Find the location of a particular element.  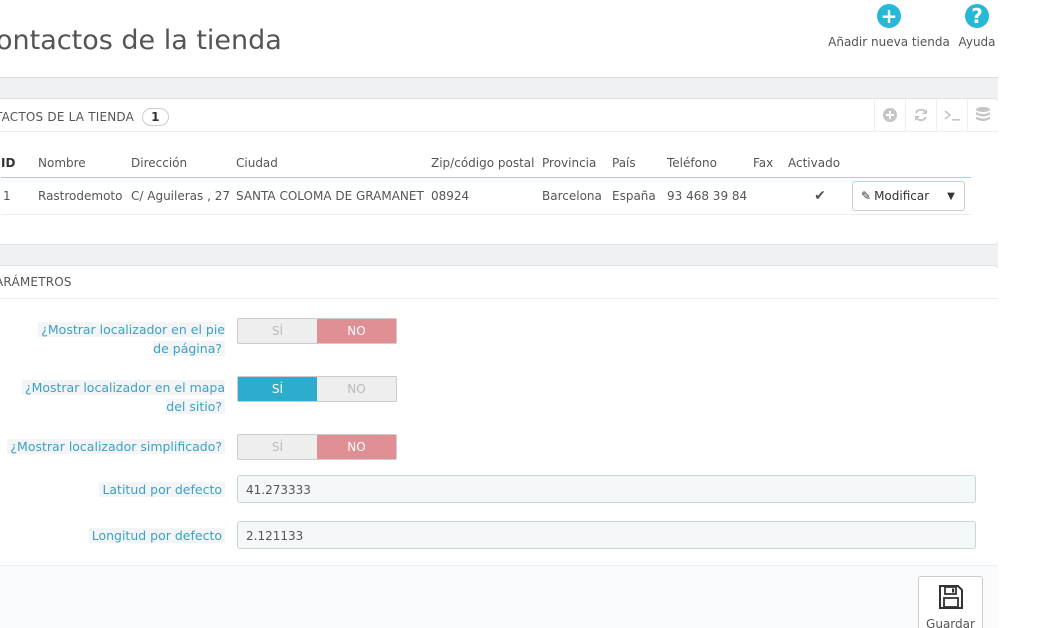

cell-fax is located at coordinates (770, 196).